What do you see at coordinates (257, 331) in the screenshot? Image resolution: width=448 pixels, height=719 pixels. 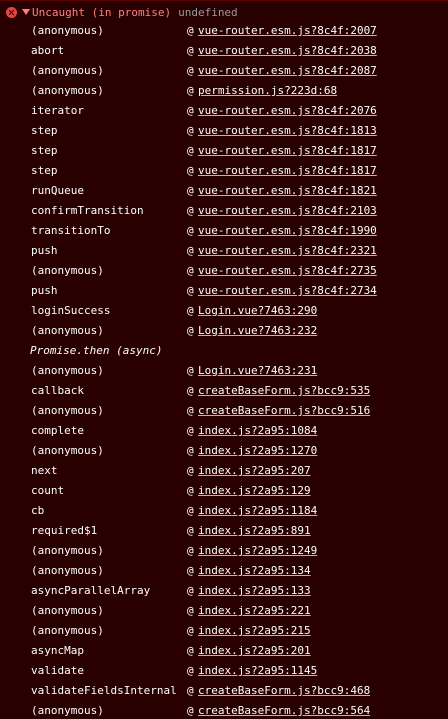 I see `source-location-link: Login.vue?7463:232` at bounding box center [257, 331].